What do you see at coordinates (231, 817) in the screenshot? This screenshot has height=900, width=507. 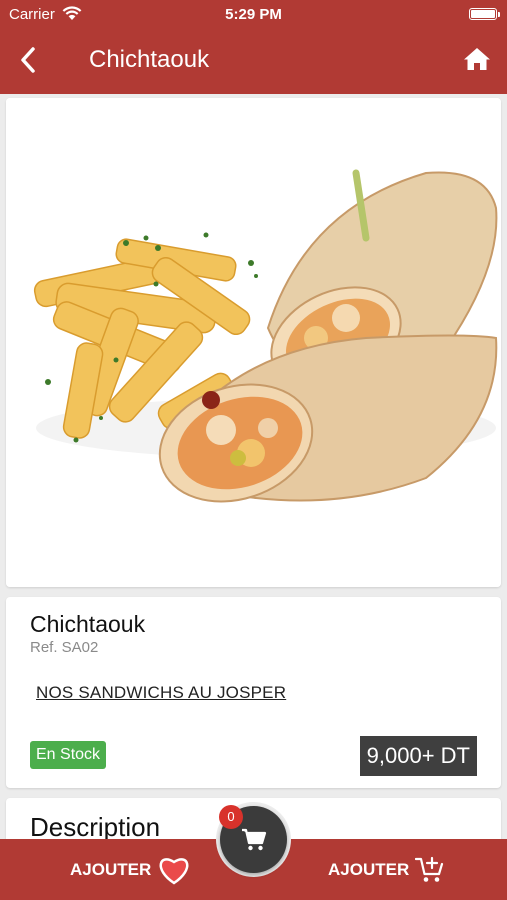 I see `cart-count-badge: 0` at bounding box center [231, 817].